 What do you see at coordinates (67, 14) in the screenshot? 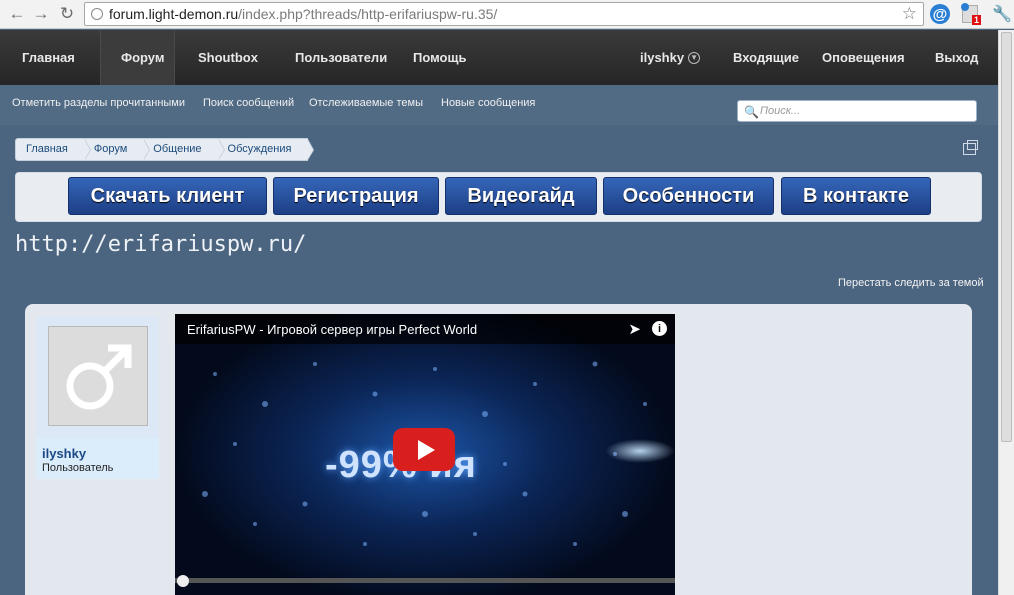
I see `reload-icon: ↻` at bounding box center [67, 14].